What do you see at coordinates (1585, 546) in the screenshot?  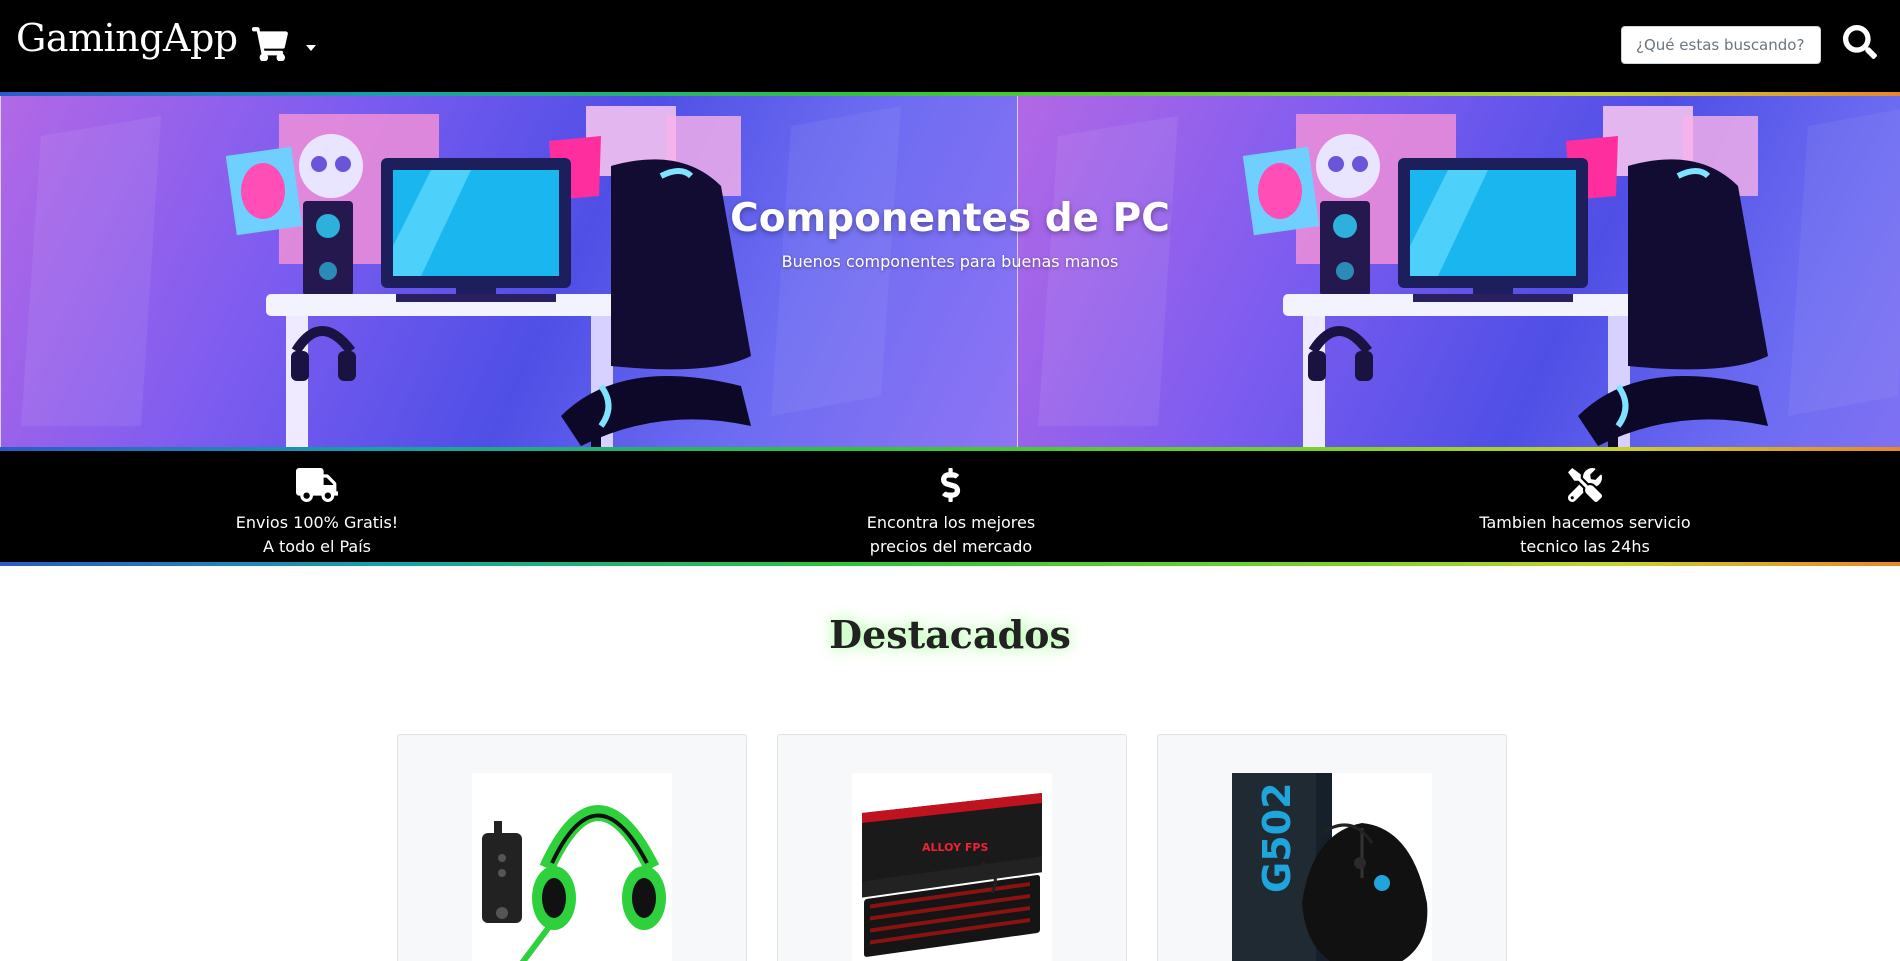 I see `feature-tech-service-line2: tecnico las 24hs` at bounding box center [1585, 546].